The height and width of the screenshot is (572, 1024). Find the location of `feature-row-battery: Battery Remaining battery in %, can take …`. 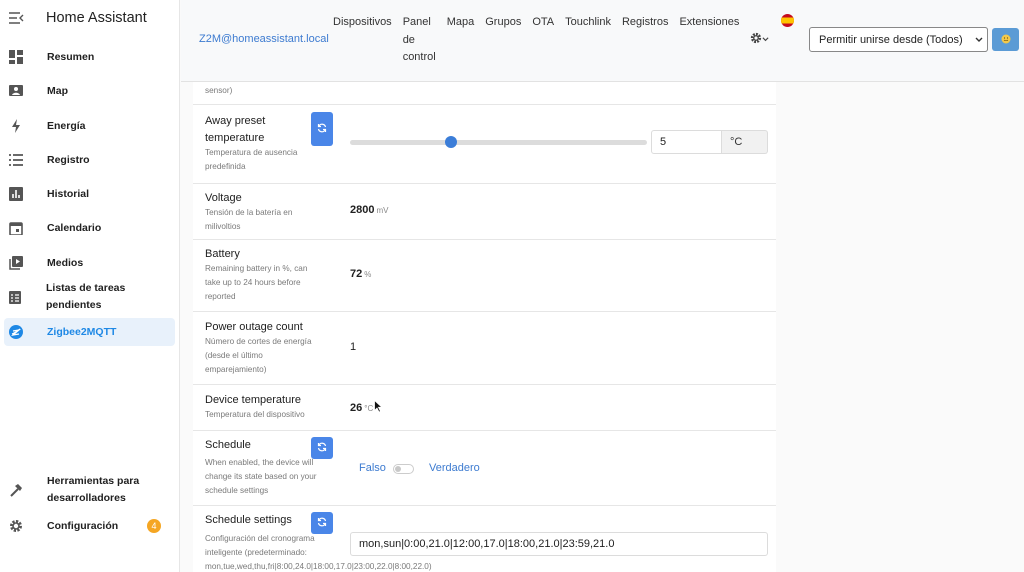

feature-row-battery: Battery Remaining battery in %, can take … is located at coordinates (484, 276).